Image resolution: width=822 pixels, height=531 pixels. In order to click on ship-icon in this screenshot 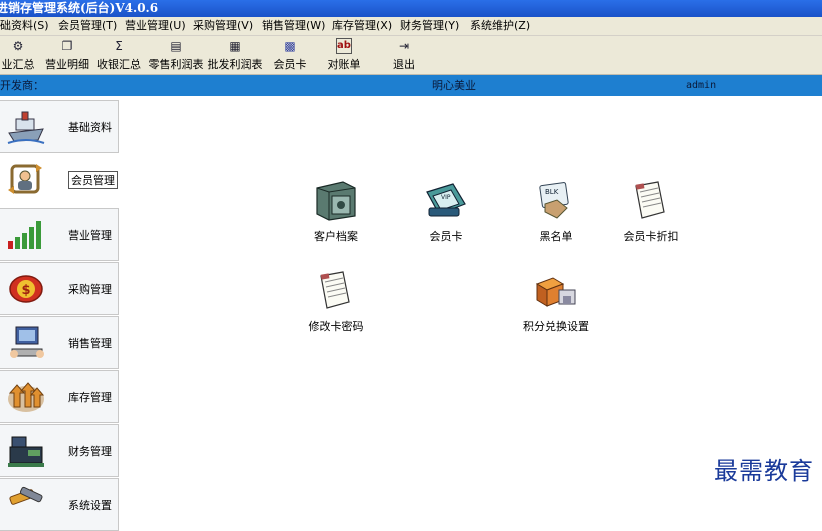, I will do `click(26, 127)`.